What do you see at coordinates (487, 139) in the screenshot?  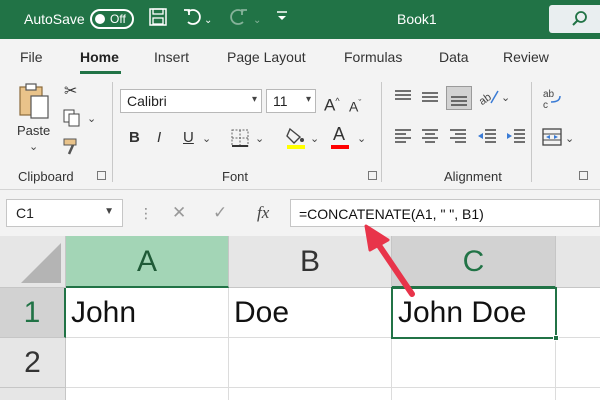 I see `decrease-indent-icon` at bounding box center [487, 139].